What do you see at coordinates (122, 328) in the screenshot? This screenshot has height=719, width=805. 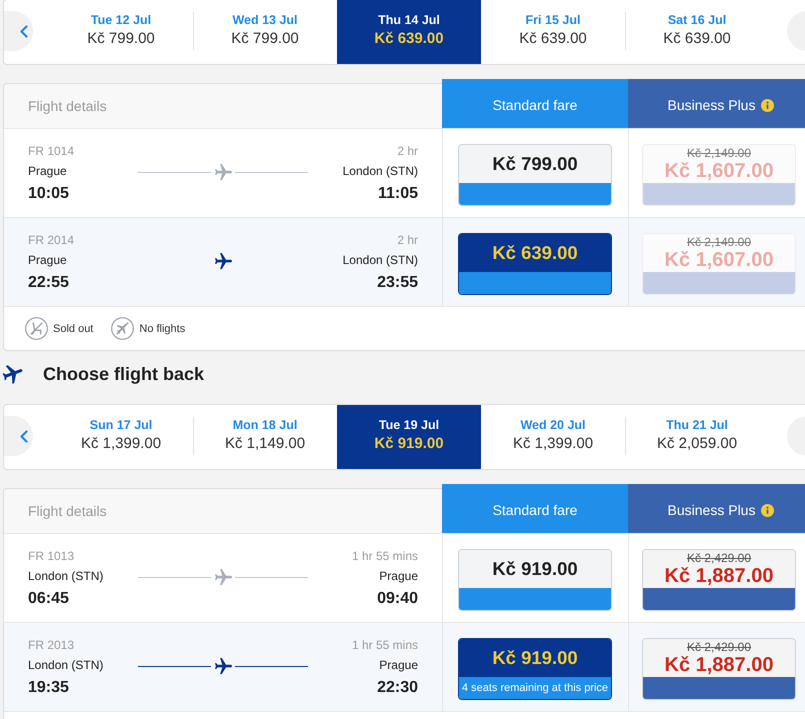 I see `crossed-airplane-icon` at bounding box center [122, 328].